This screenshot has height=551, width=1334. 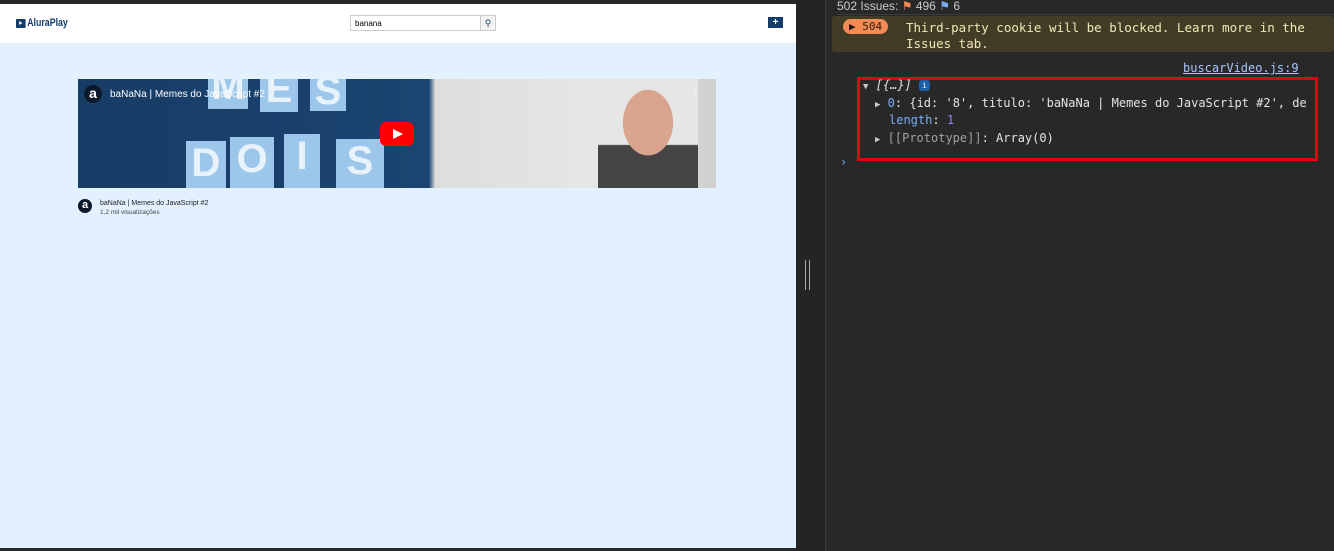 I want to click on camera-icon, so click(x=21, y=23).